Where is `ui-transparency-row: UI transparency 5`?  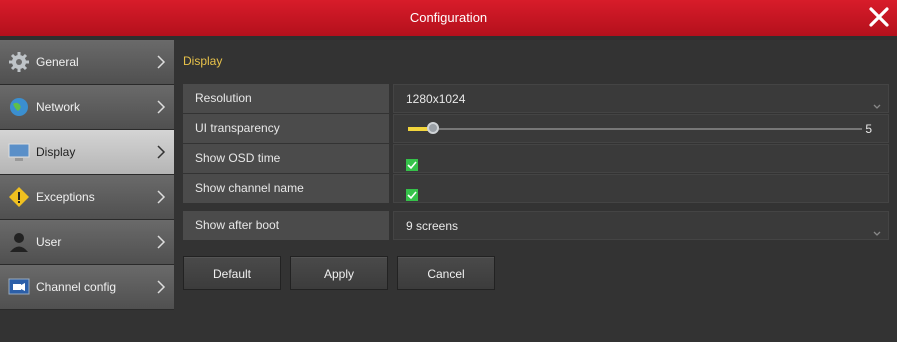
ui-transparency-row: UI transparency 5 is located at coordinates (536, 128).